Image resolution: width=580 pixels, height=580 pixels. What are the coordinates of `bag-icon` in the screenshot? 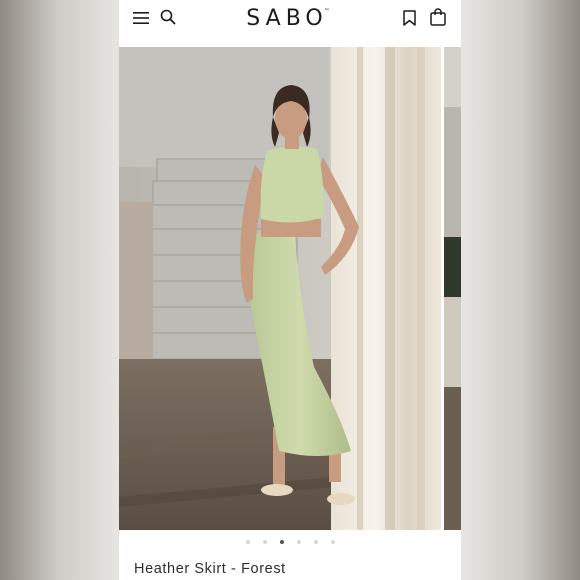 It's located at (438, 17).